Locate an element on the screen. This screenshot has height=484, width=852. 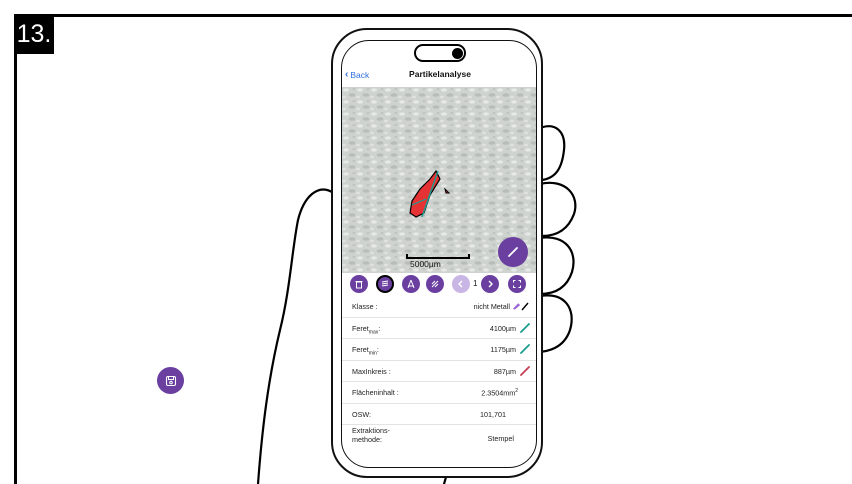
trash-icon is located at coordinates (359, 285).